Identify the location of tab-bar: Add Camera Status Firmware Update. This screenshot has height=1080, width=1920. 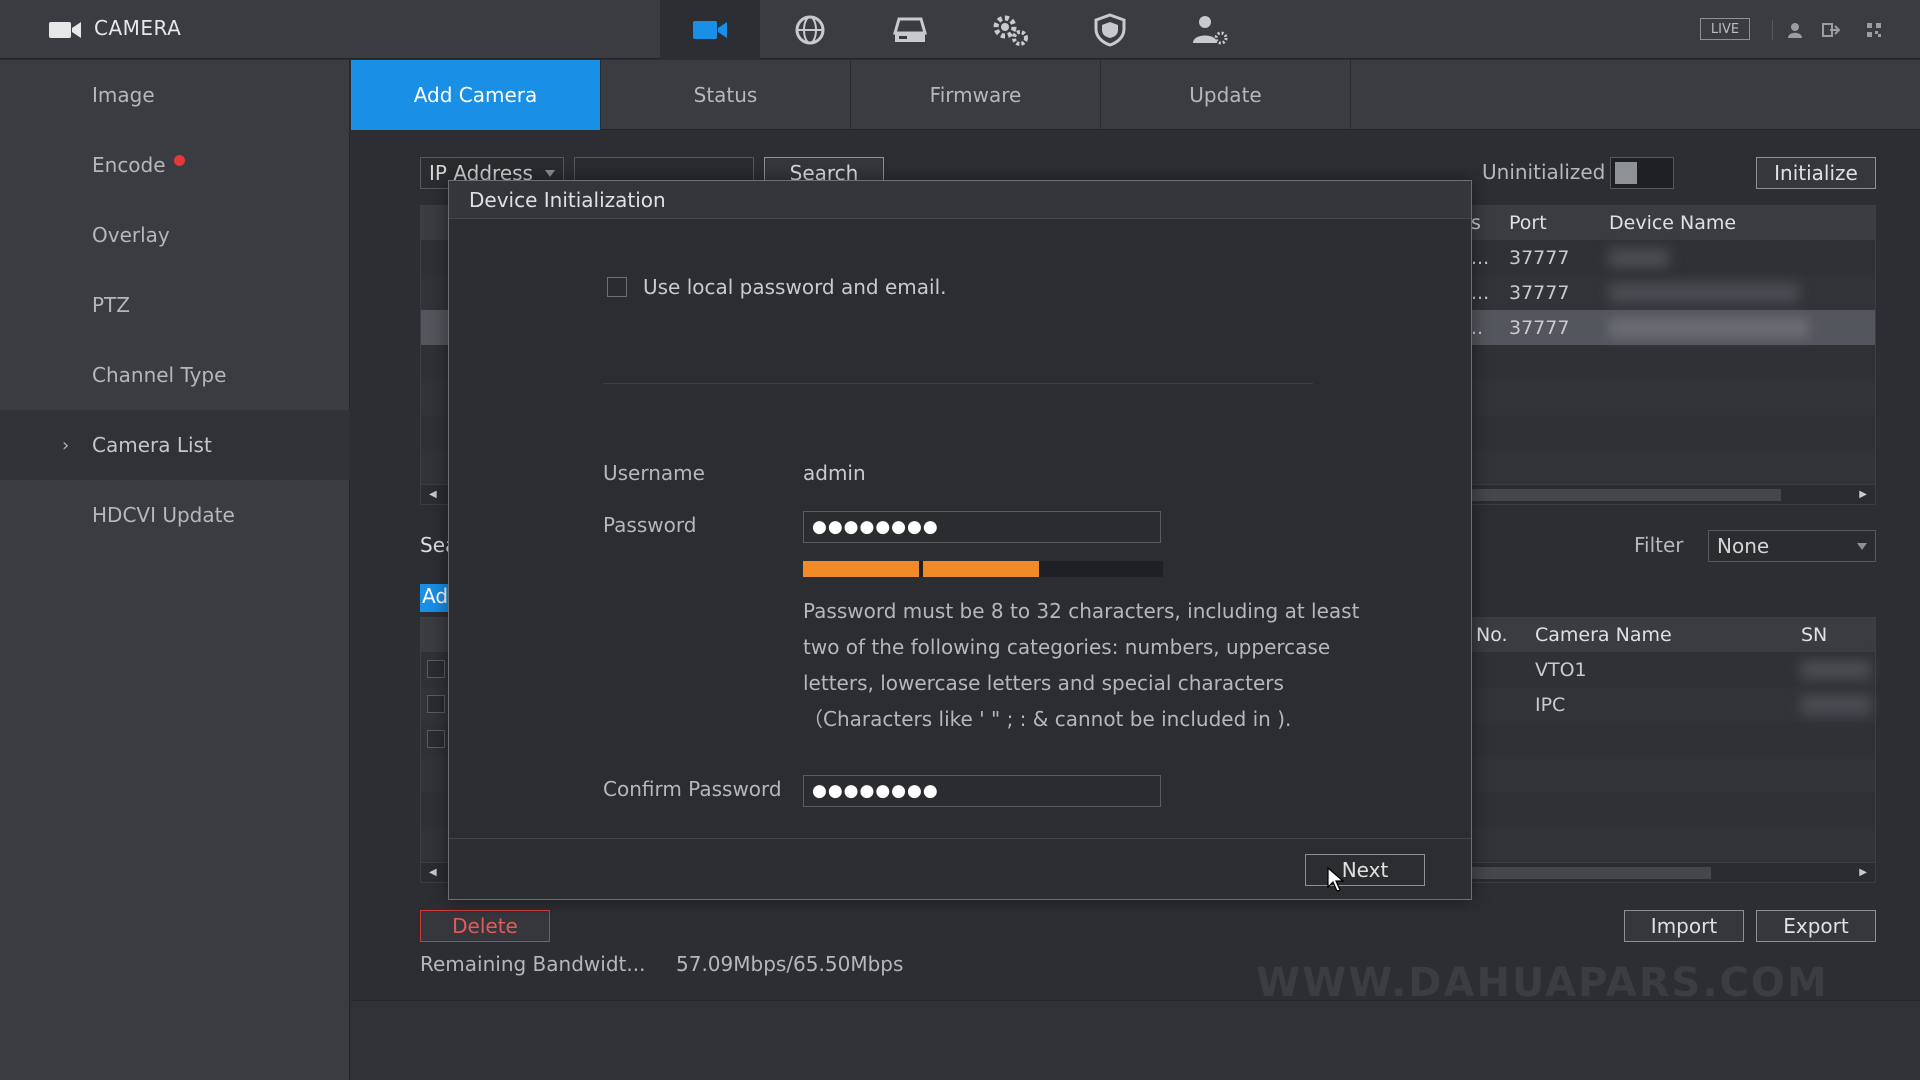
(1135, 95).